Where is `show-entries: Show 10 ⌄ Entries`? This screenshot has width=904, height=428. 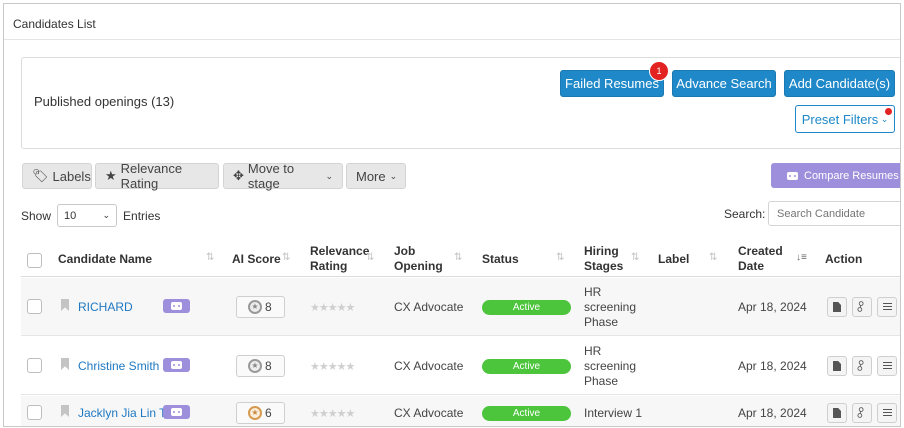
show-entries: Show 10 ⌄ Entries is located at coordinates (90, 215).